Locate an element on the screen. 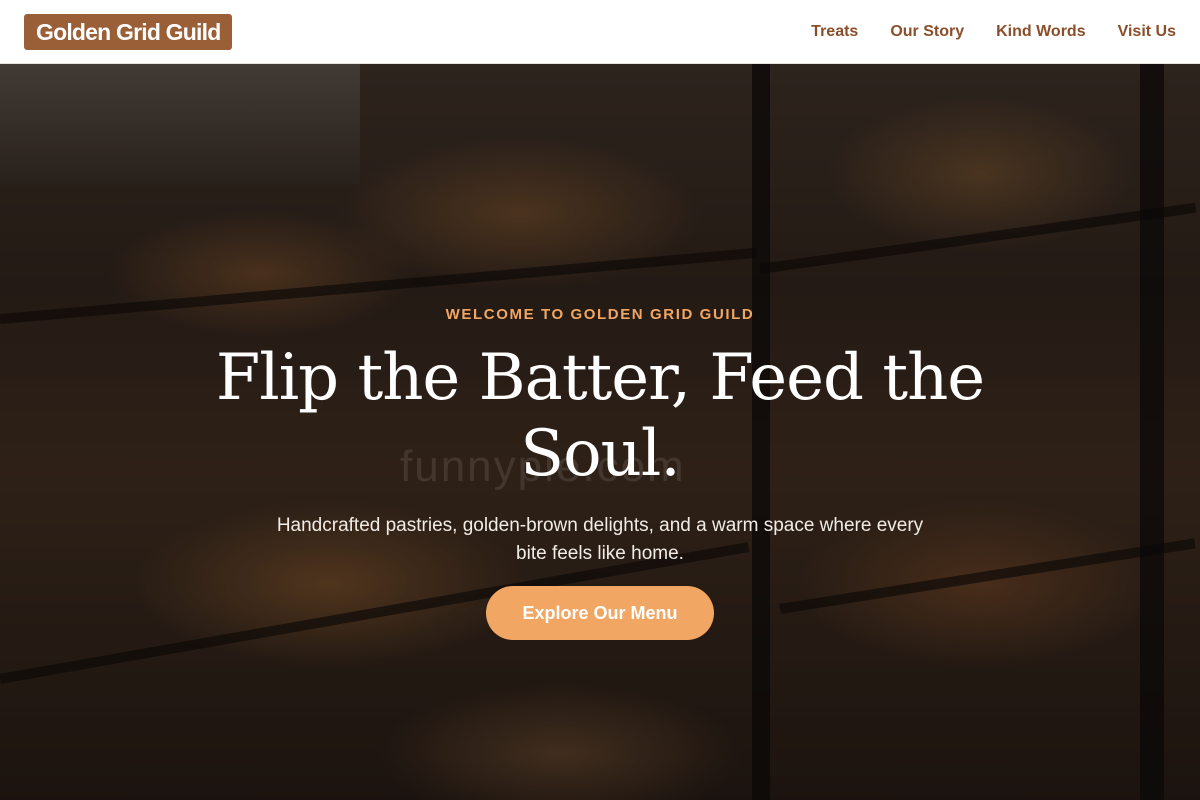 This screenshot has width=1200, height=800. hero-eyebrow: WELCOME TO GOLDEN GRID GUILD is located at coordinates (600, 314).